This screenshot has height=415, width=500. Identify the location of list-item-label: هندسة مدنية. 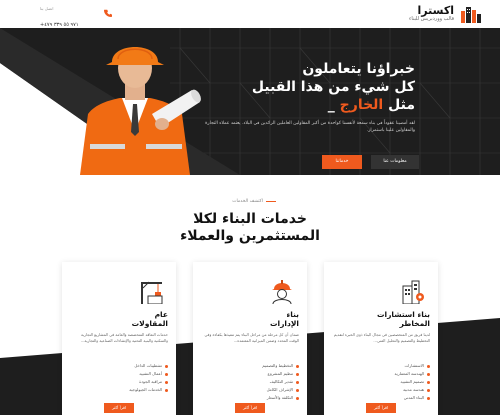
(413, 389).